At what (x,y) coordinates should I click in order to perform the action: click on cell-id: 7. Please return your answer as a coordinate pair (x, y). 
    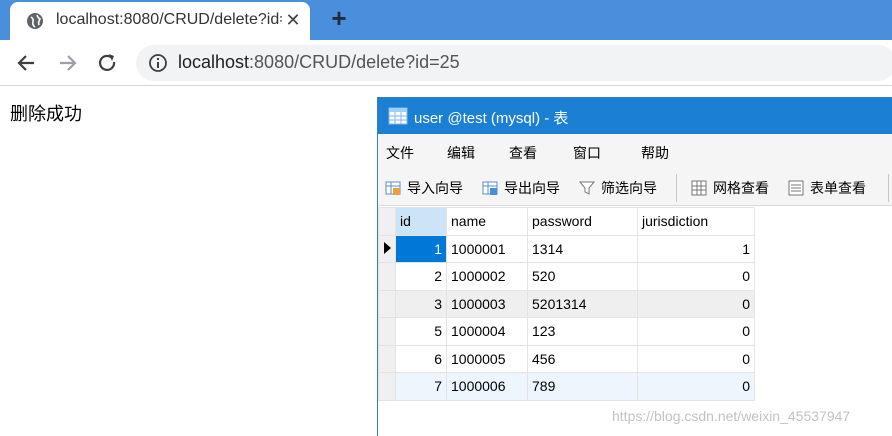
    Looking at the image, I should click on (421, 386).